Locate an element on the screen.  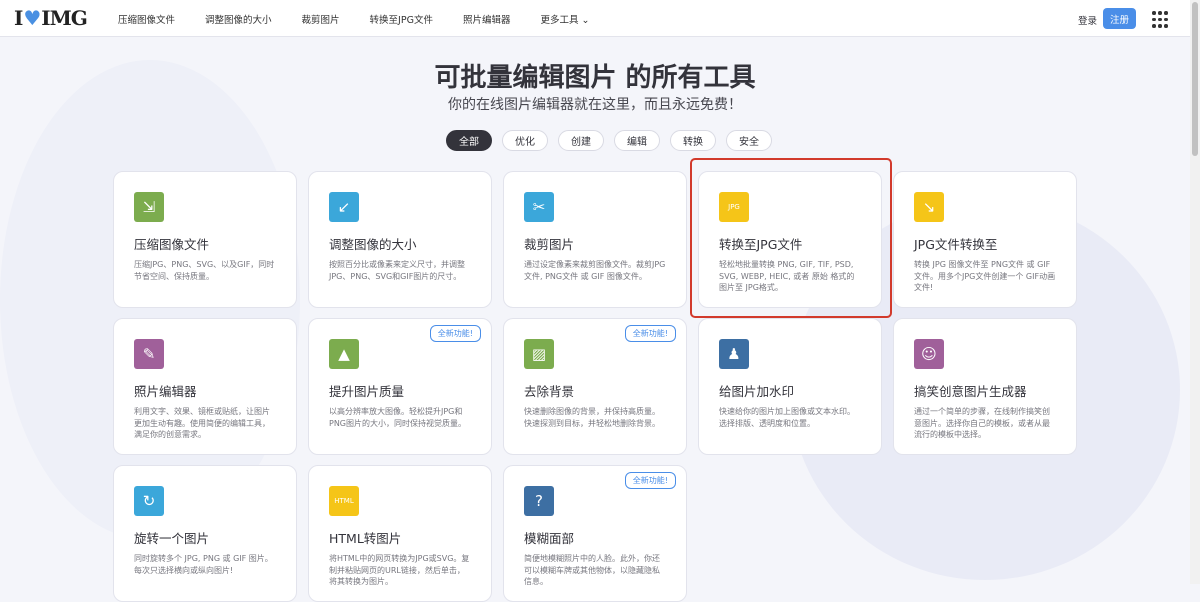
signup-button: 注册 is located at coordinates (1119, 18).